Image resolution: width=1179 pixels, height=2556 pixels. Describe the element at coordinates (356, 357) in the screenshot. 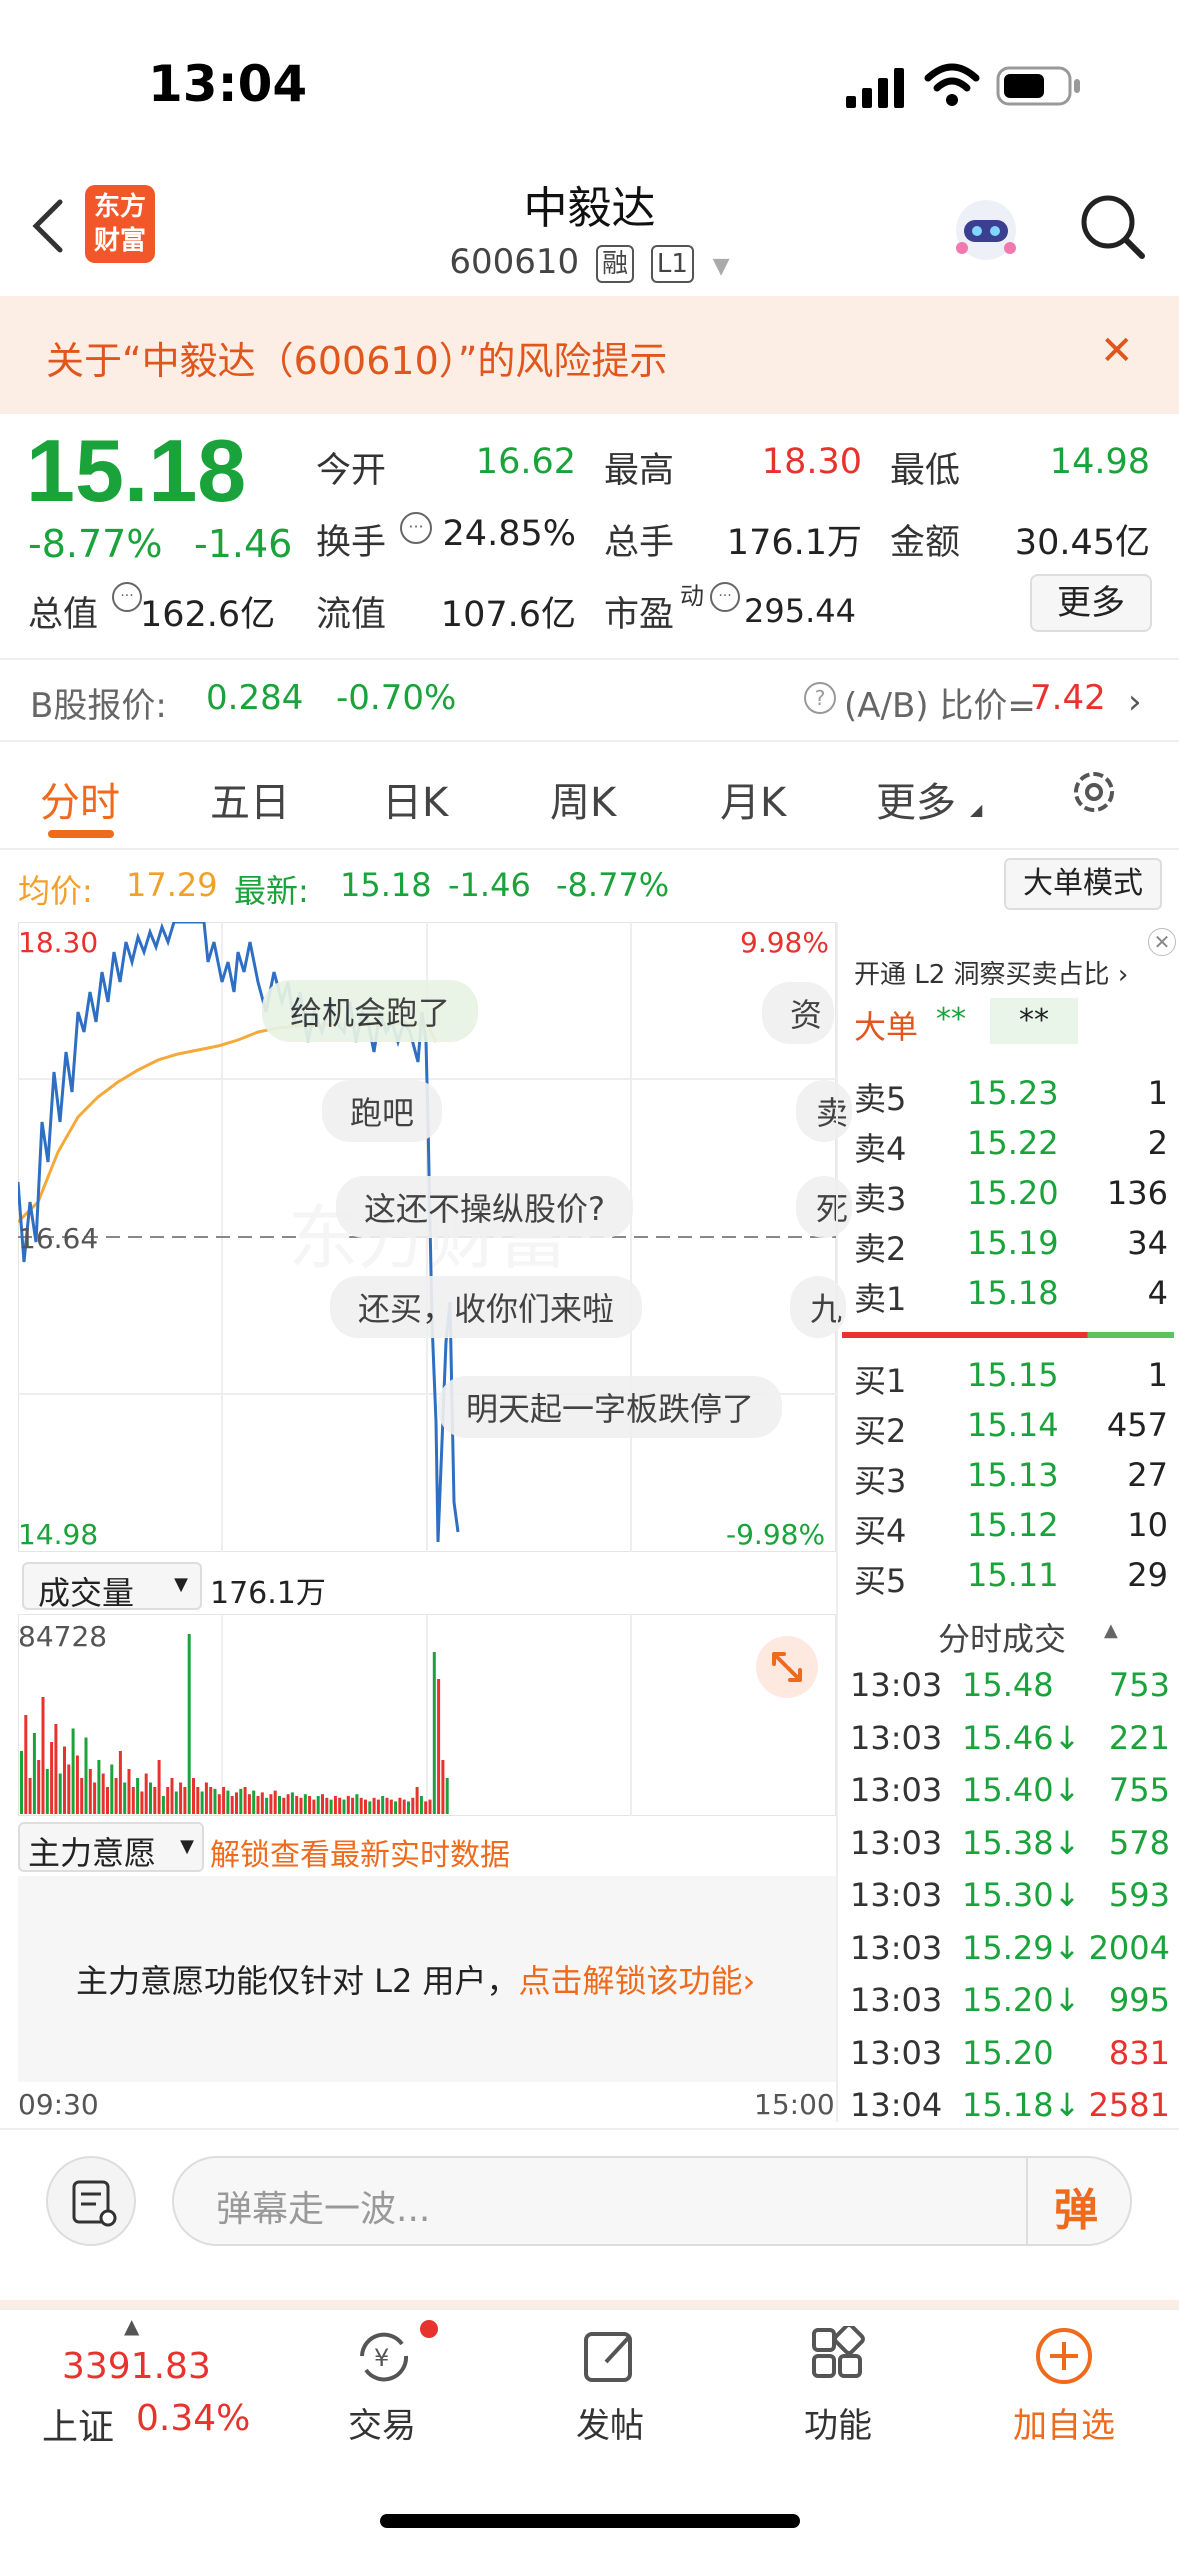

I see `risk-banner-text: 关于“中毅达（600610）”的风险提示` at that location.